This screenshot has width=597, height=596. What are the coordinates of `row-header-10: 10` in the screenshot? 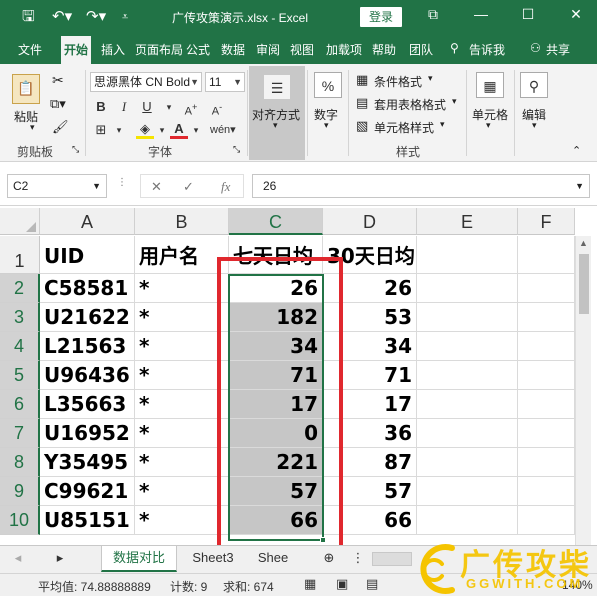 It's located at (20, 520).